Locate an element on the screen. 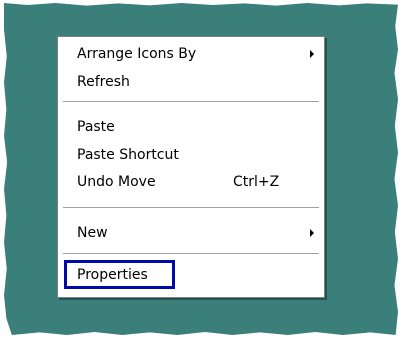 Image resolution: width=406 pixels, height=347 pixels. menu-item-refresh: Refresh is located at coordinates (191, 82).